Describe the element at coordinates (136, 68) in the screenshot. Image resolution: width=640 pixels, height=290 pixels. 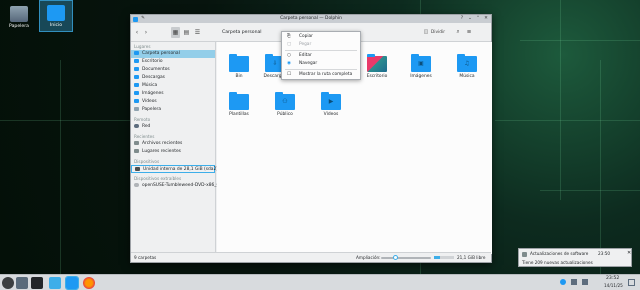
I see `documents-icon` at that location.